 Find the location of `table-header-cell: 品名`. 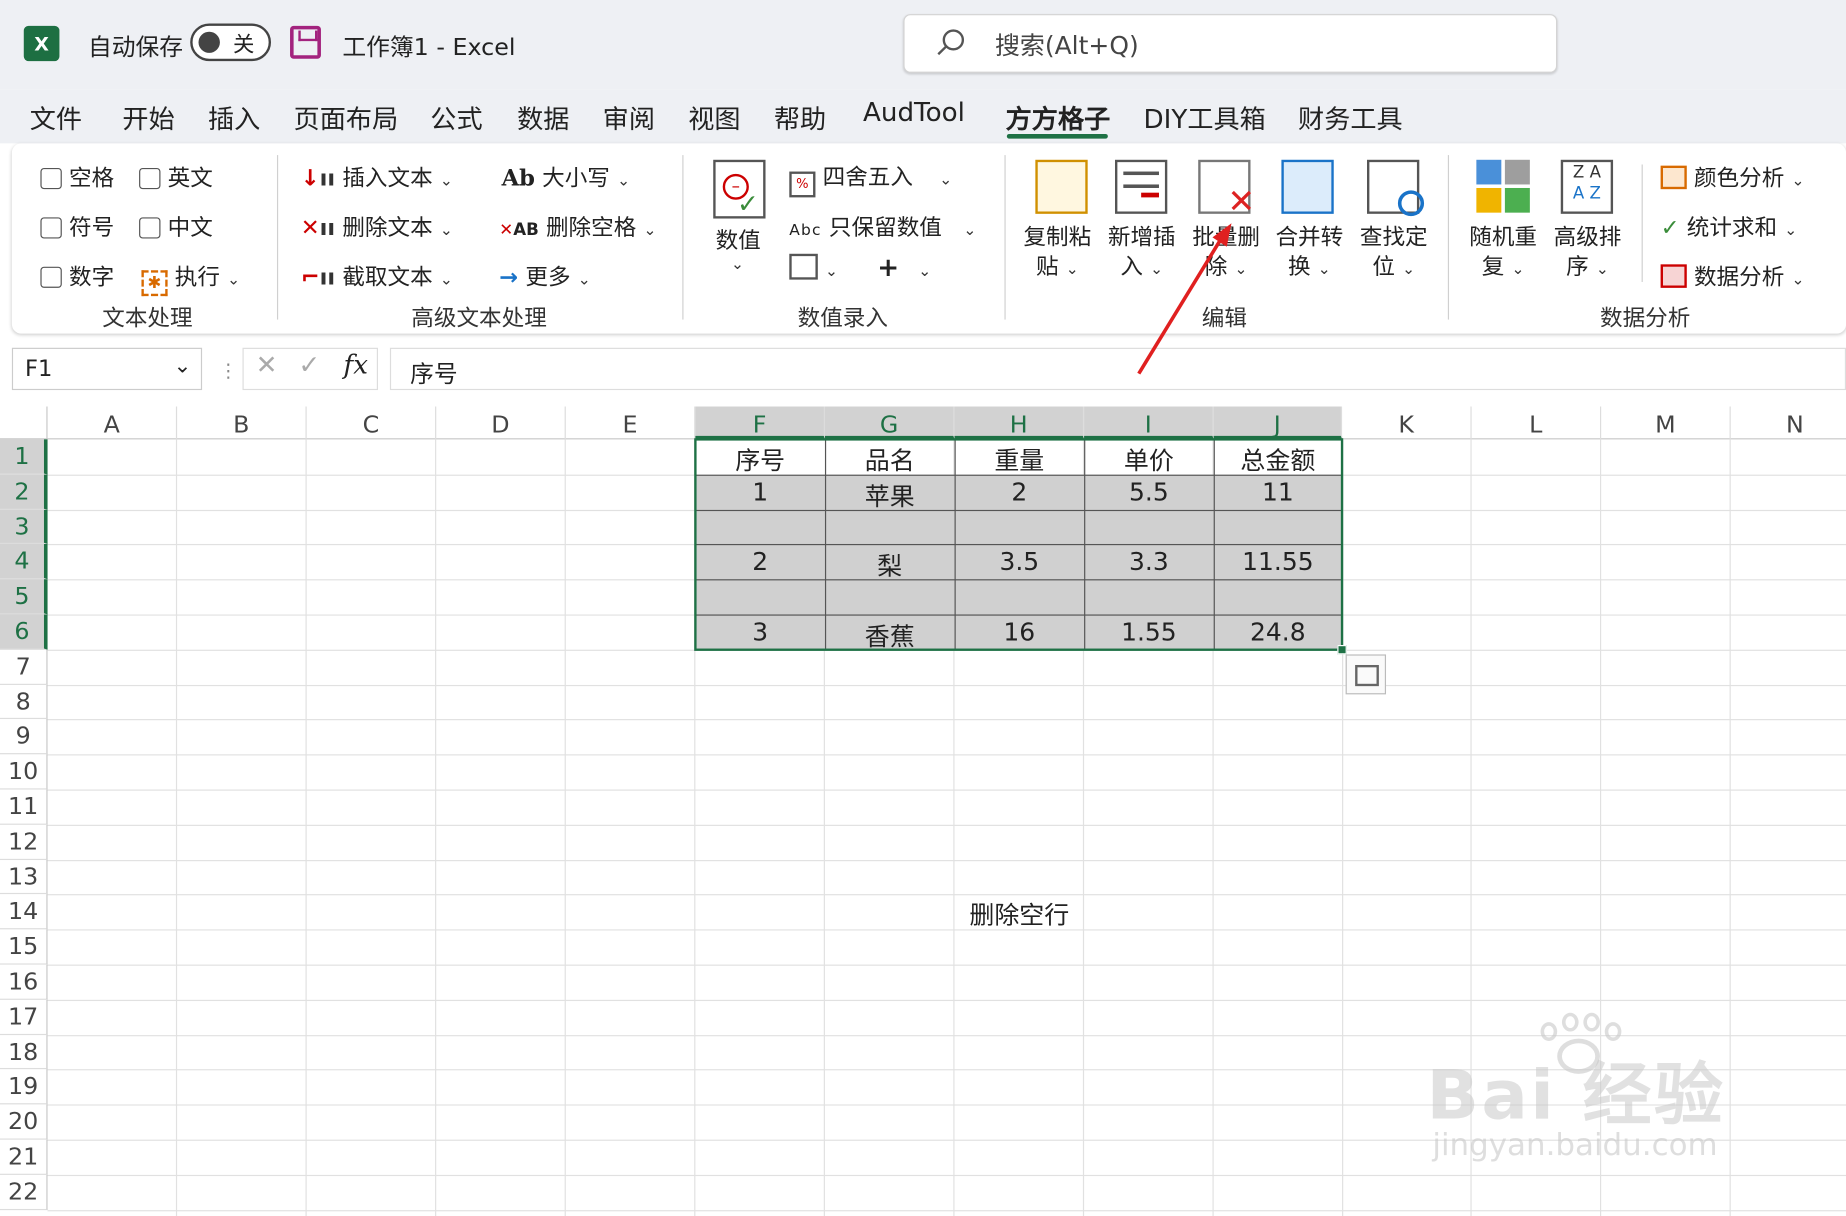

table-header-cell: 品名 is located at coordinates (890, 459).